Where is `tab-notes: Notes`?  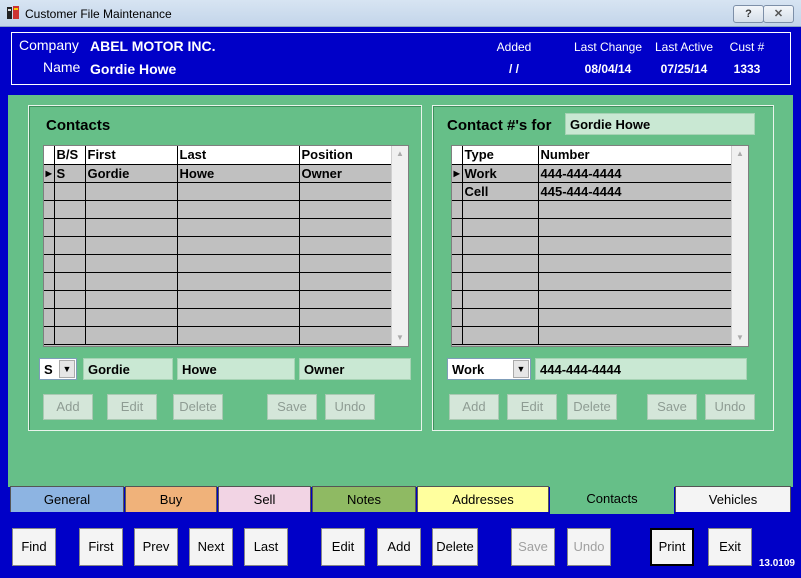 tab-notes: Notes is located at coordinates (364, 499).